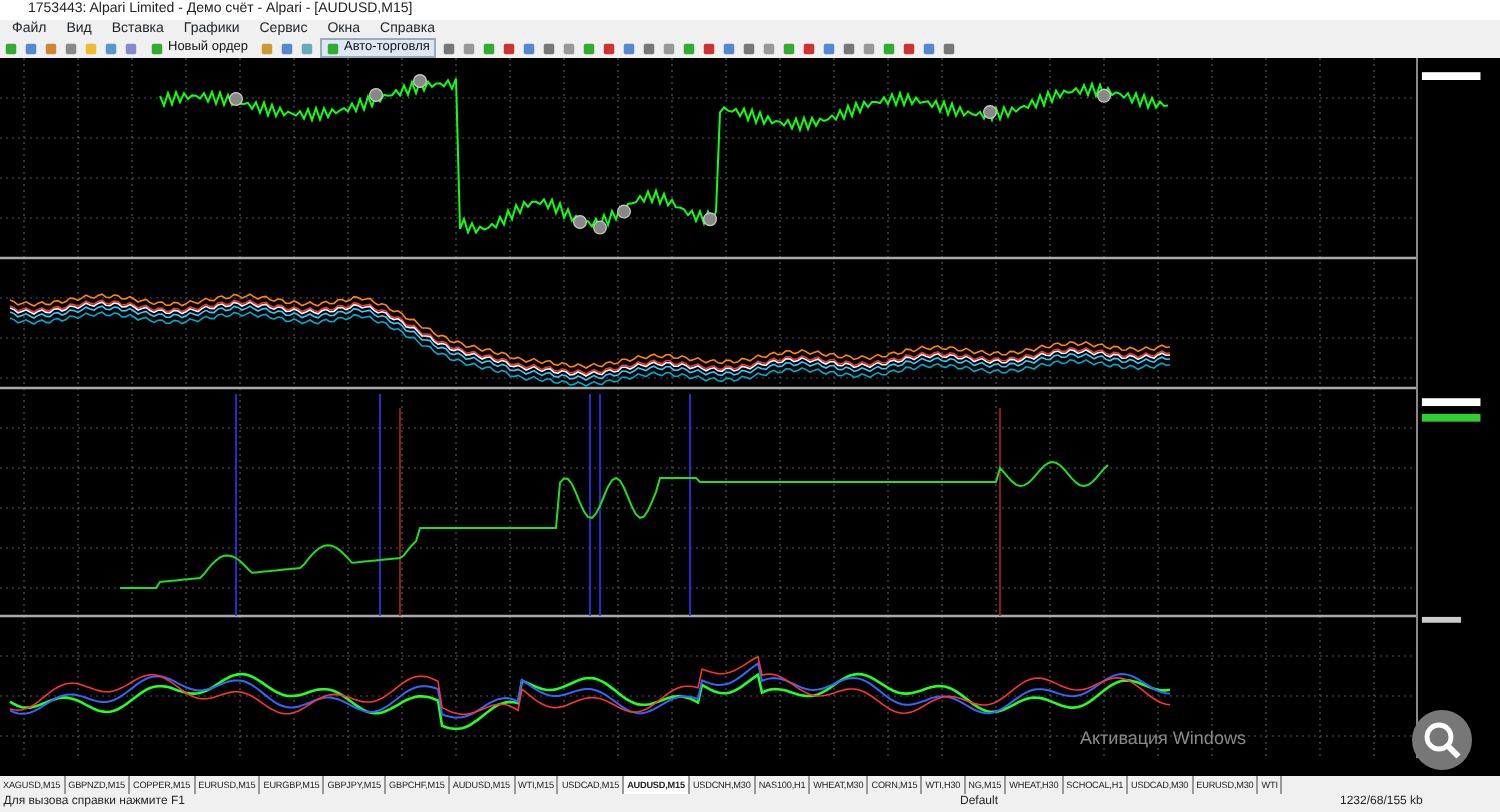 The image size is (1500, 812). I want to click on windows-activation-text: Активация Windows, so click(1163, 739).